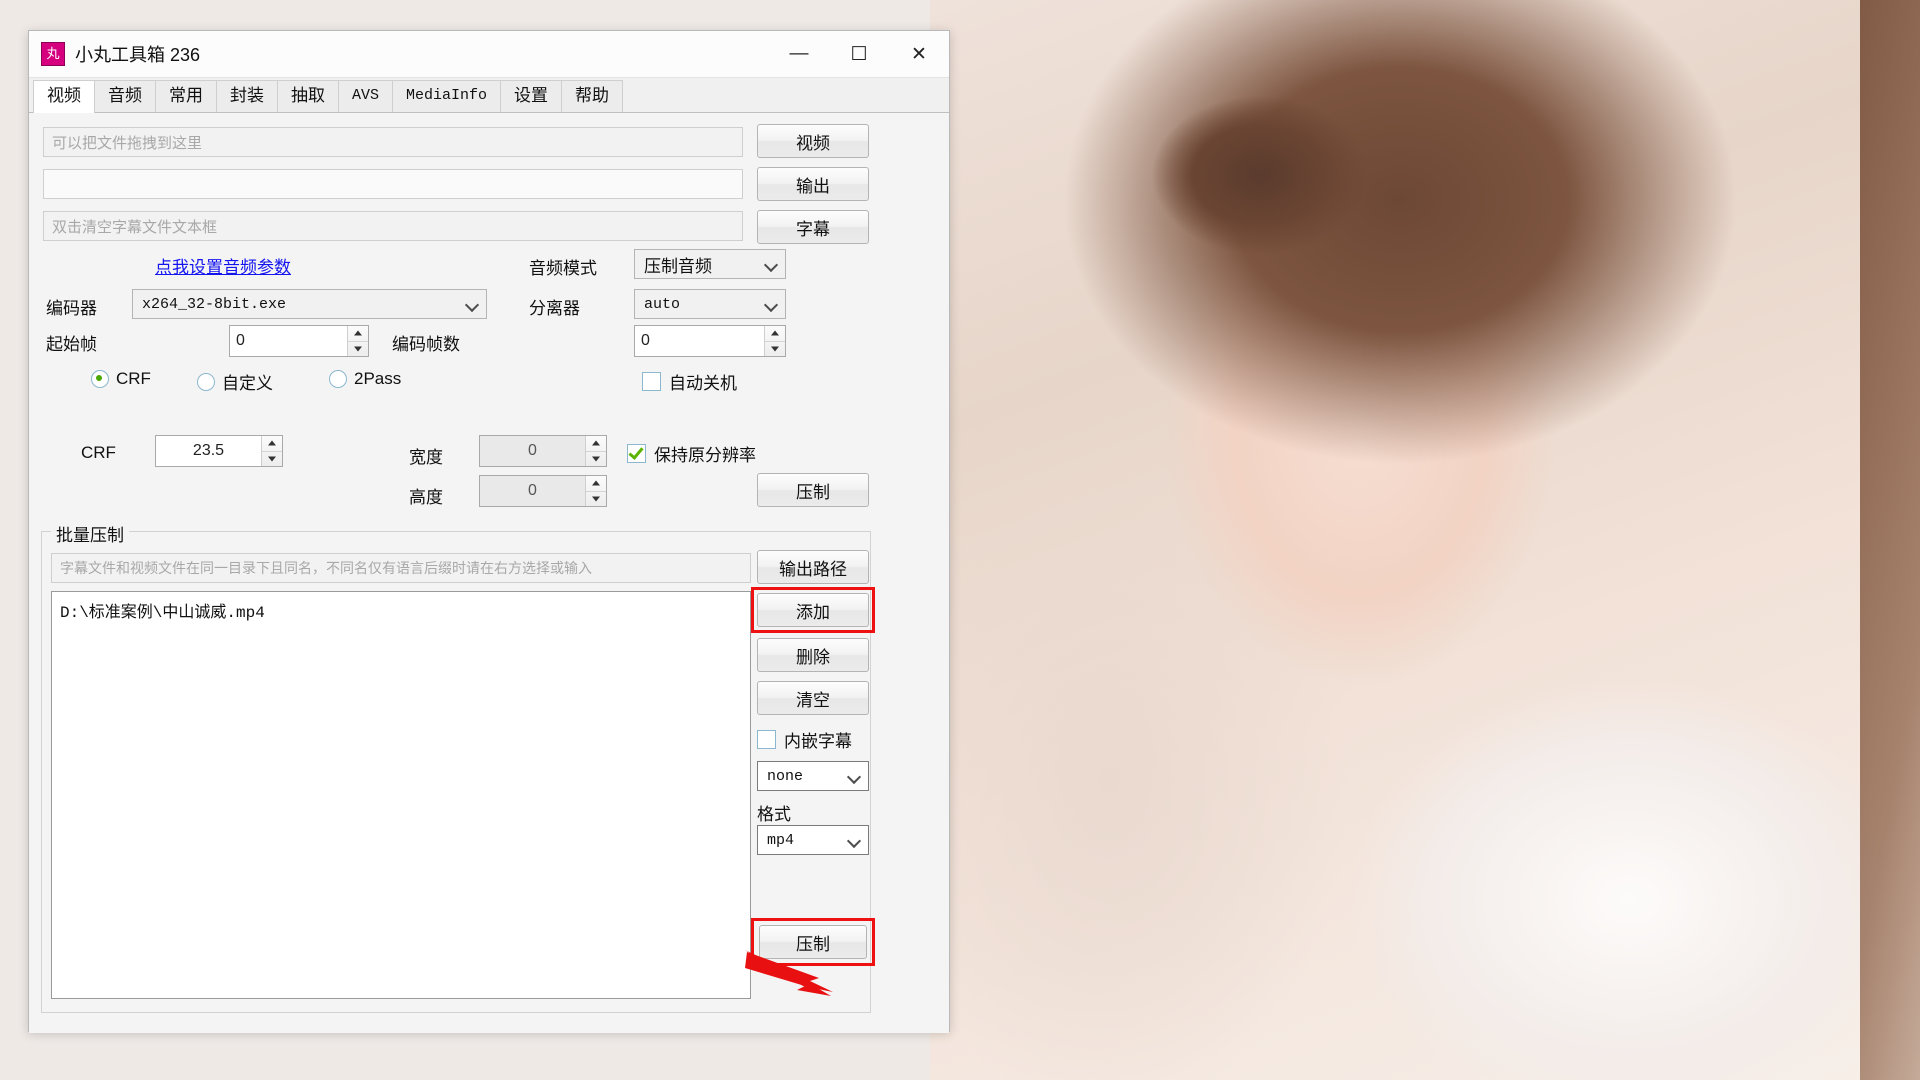  I want to click on add-button: 添加, so click(813, 610).